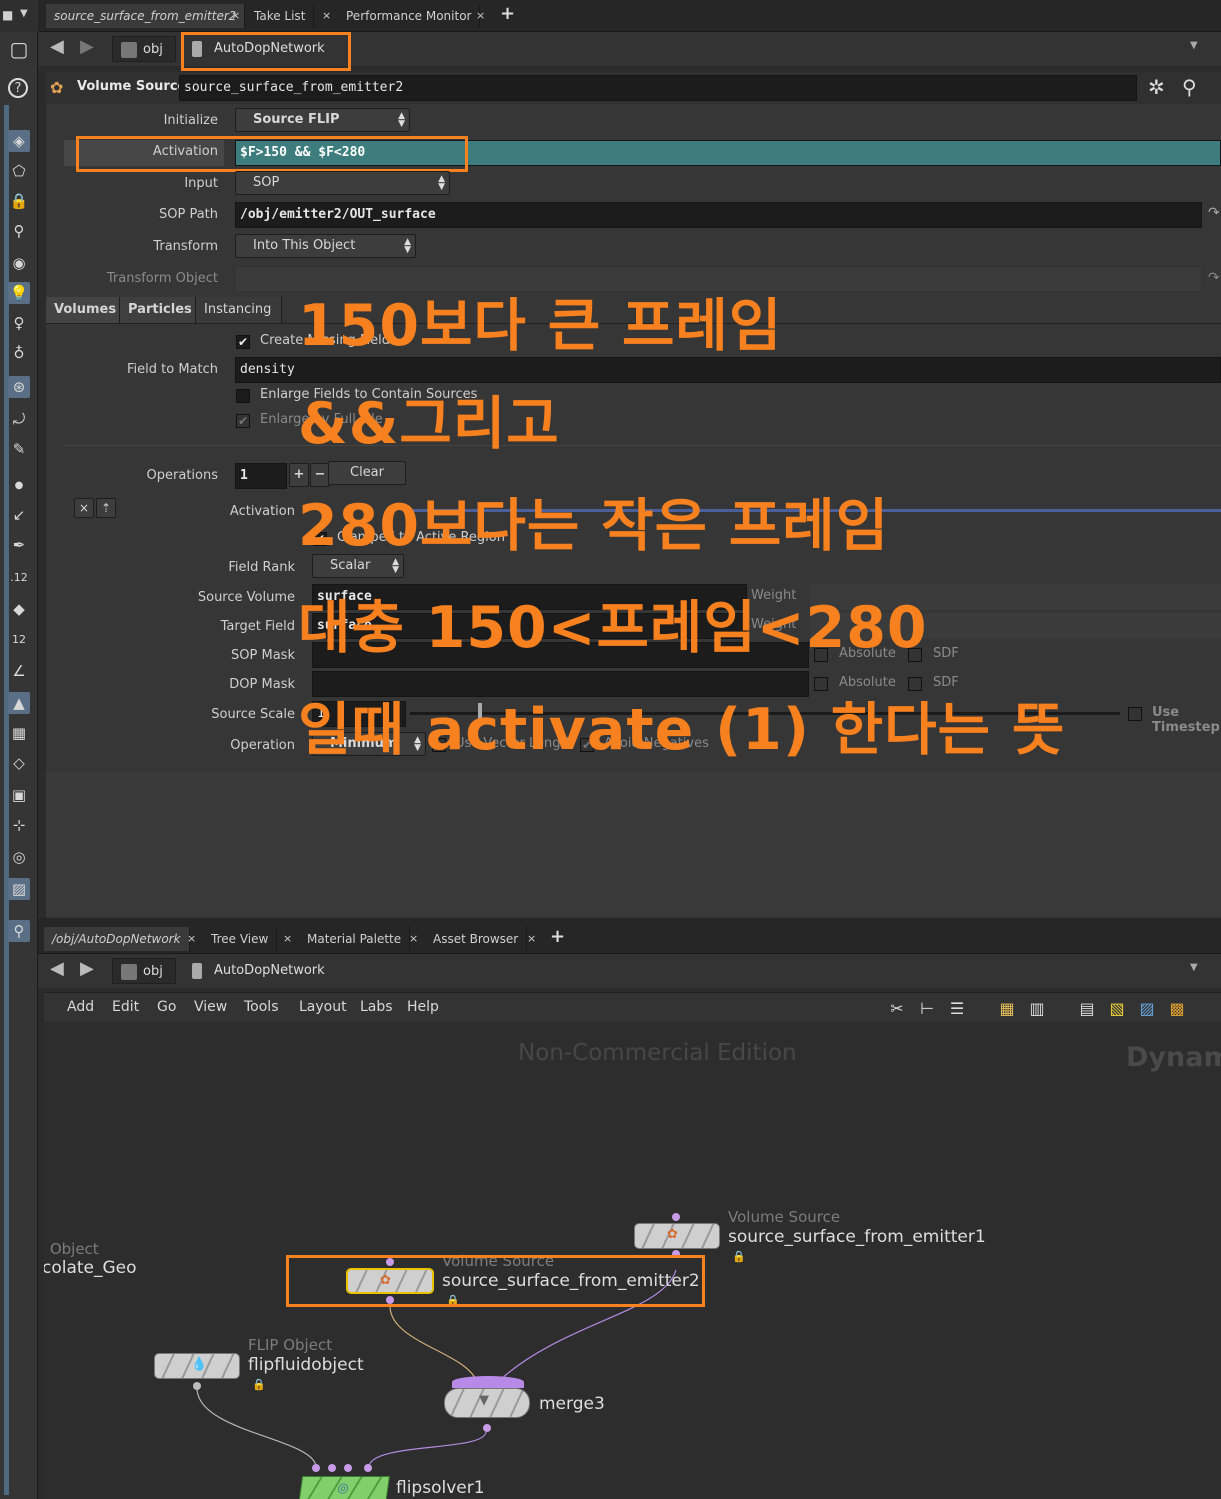  I want to click on remove-instance-button: ×, so click(84, 508).